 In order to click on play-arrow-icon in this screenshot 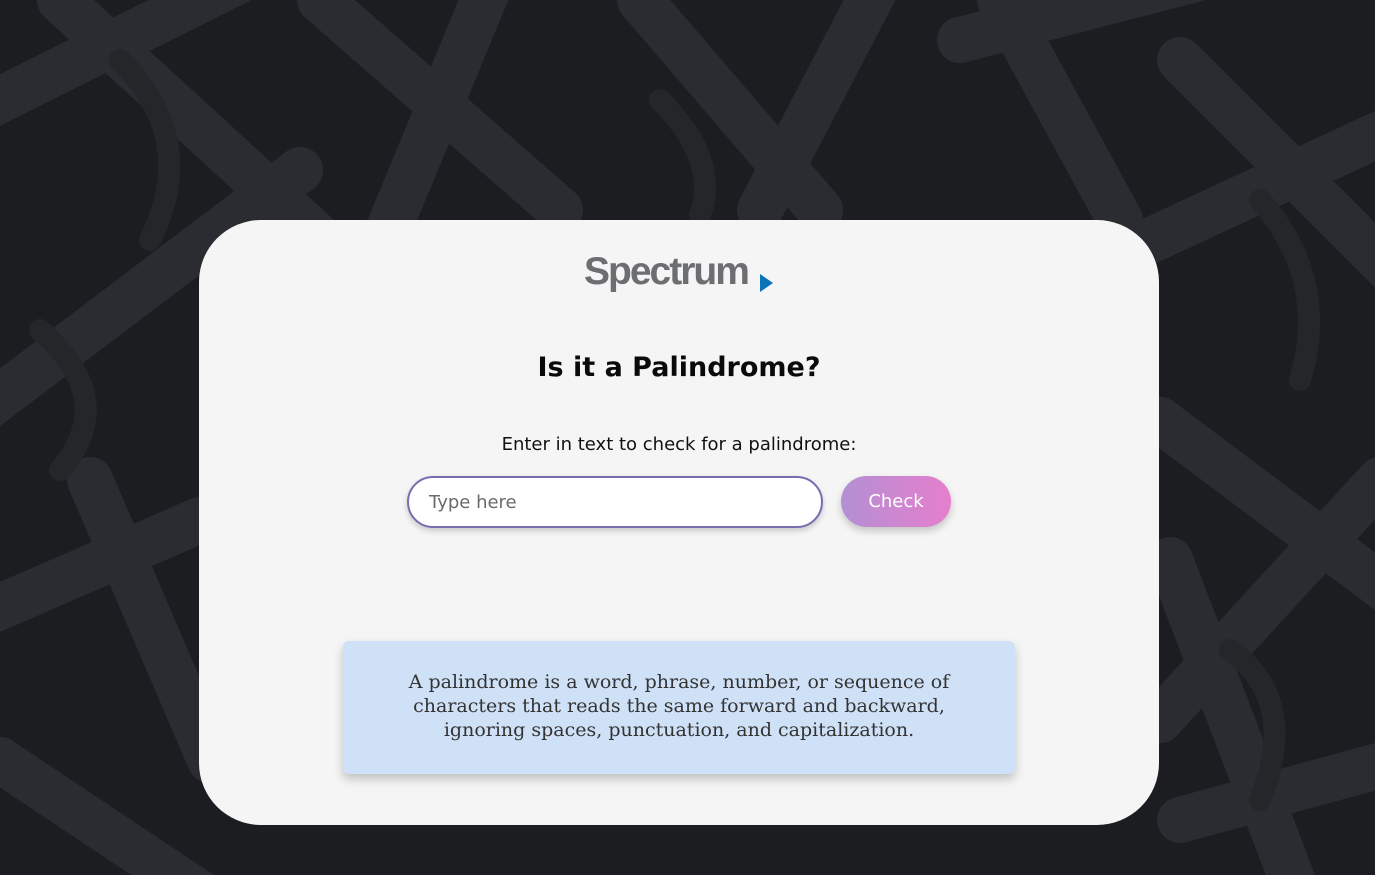, I will do `click(766, 283)`.